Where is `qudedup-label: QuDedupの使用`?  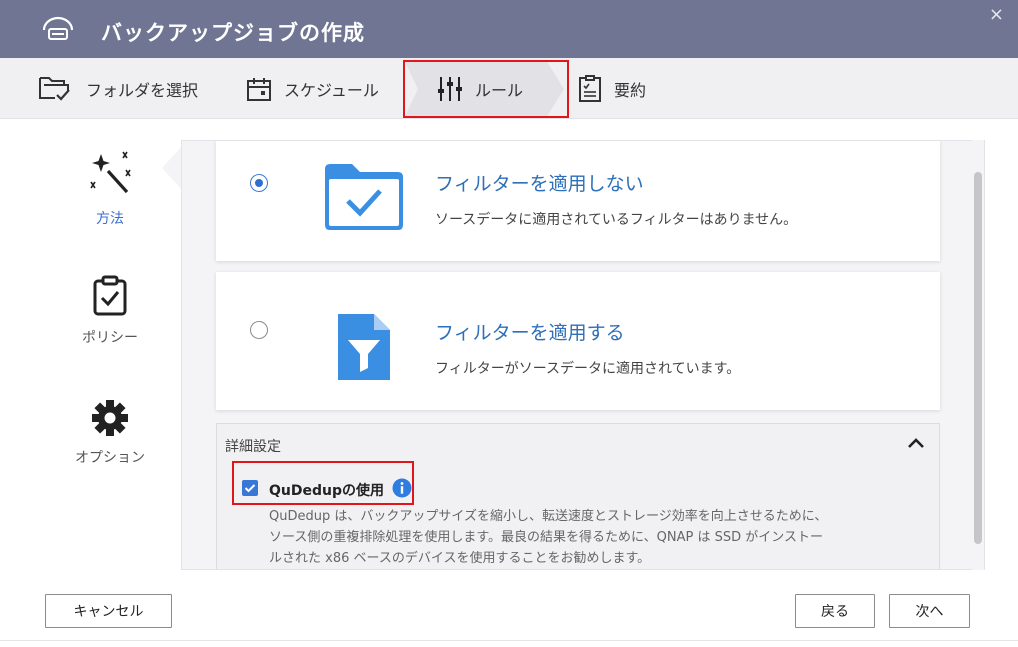
qudedup-label: QuDedupの使用 is located at coordinates (326, 490).